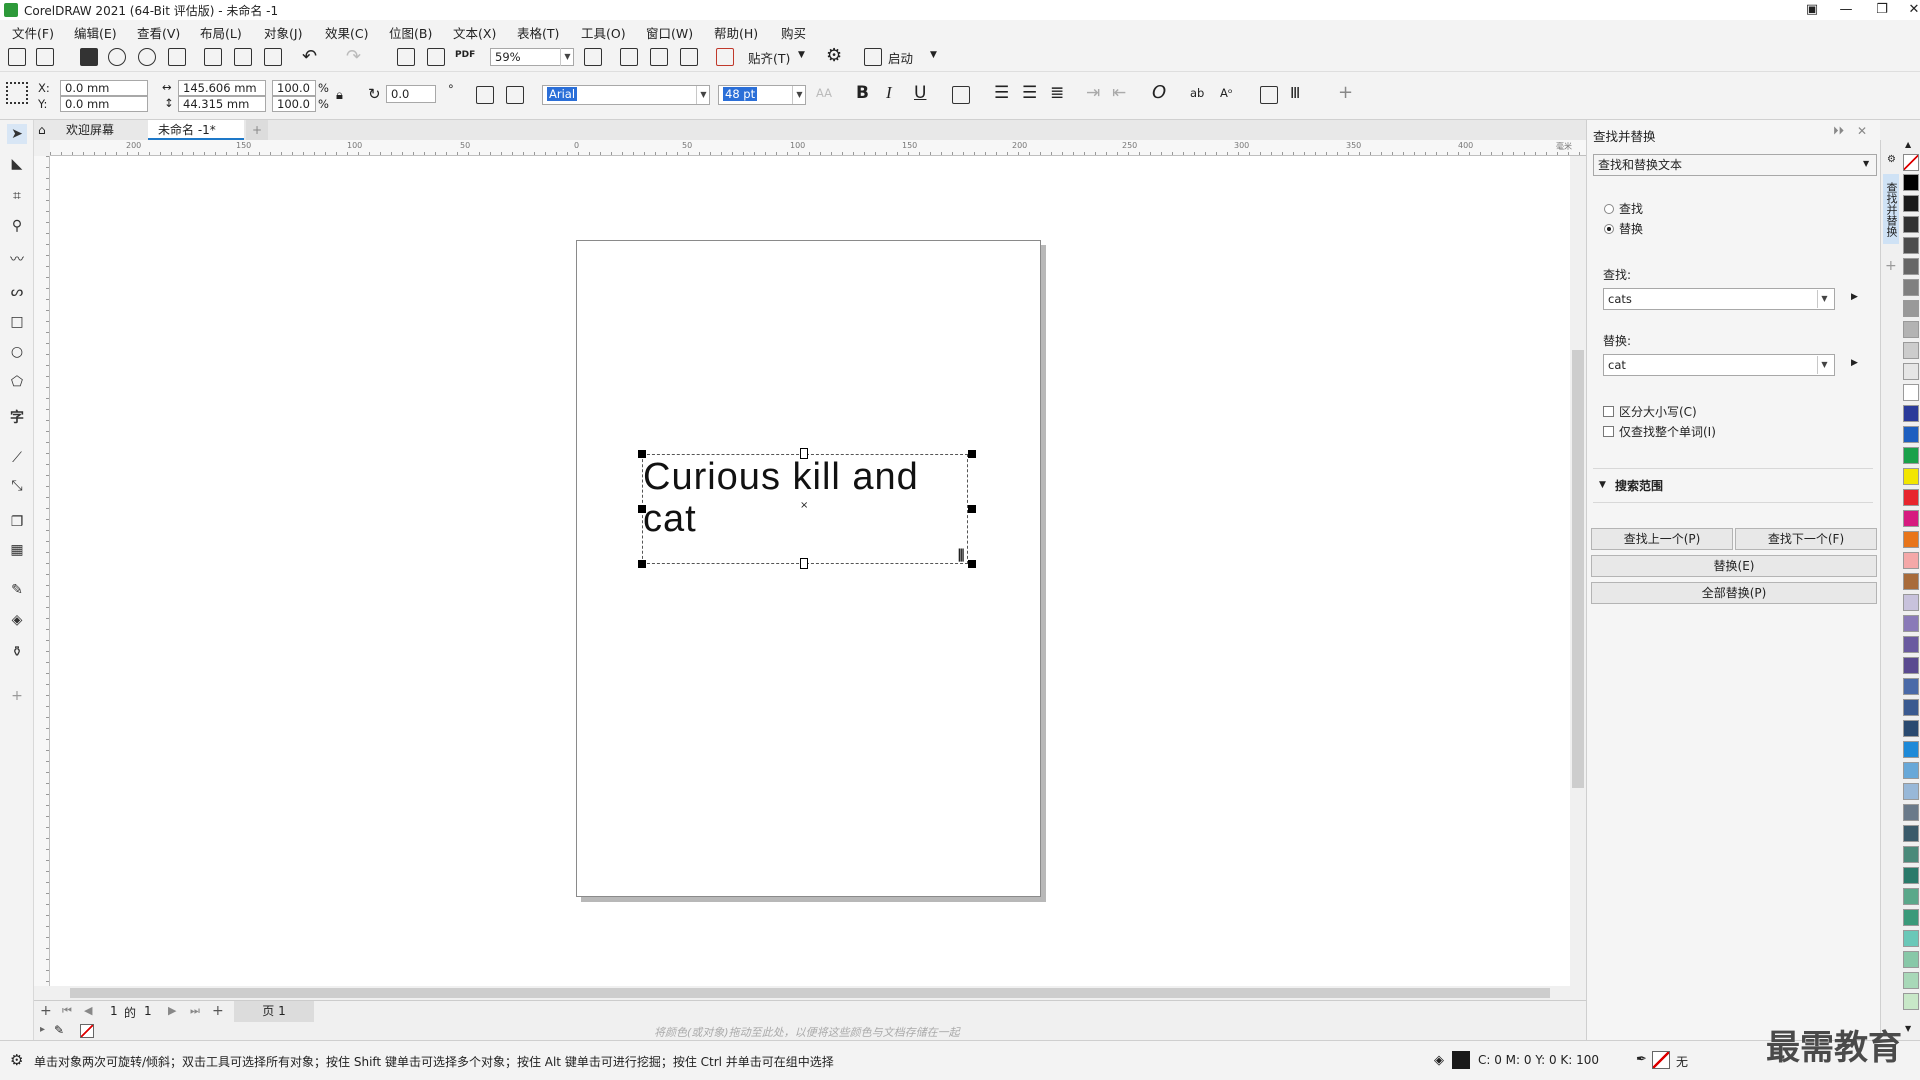 Image resolution: width=1920 pixels, height=1080 pixels. I want to click on replace-button: 替换(E), so click(1734, 566).